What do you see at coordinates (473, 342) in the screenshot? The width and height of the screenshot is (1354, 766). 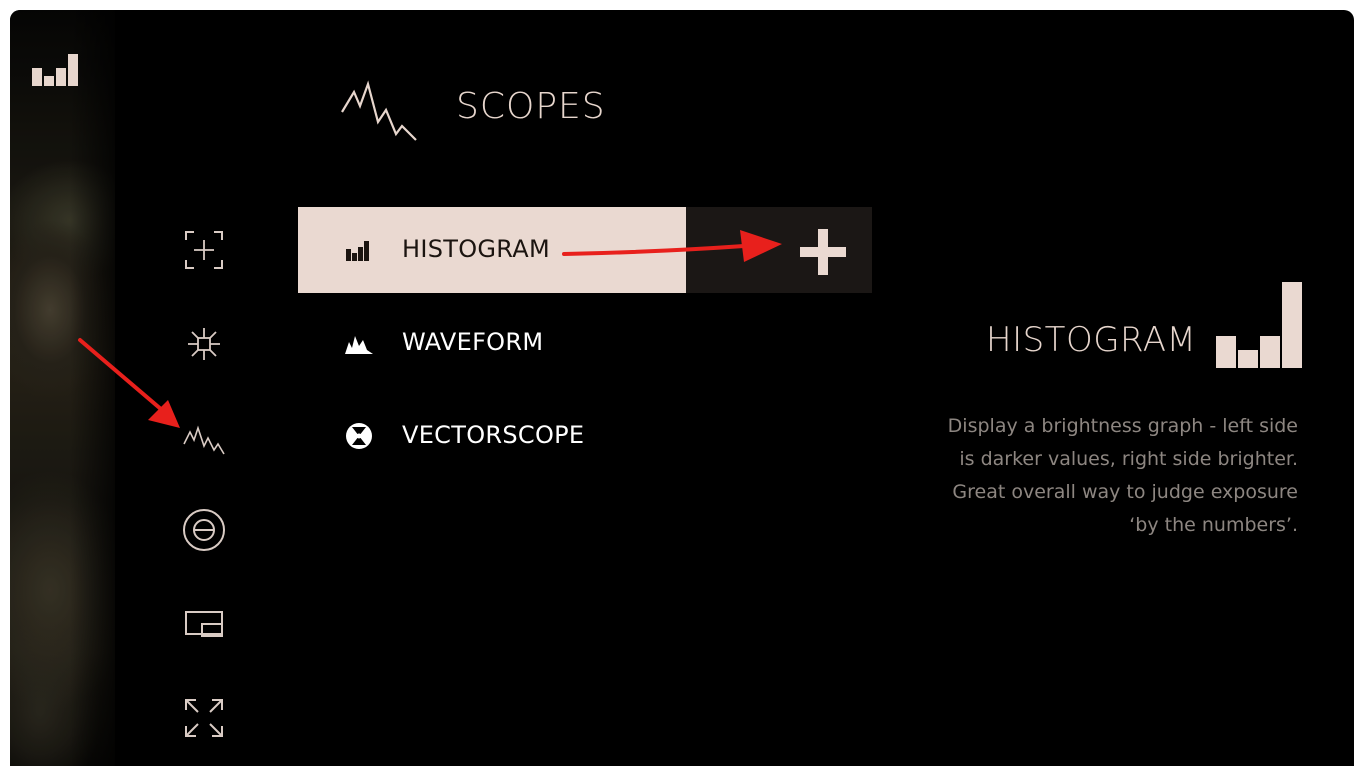 I see `menu-item-label: WAVEFORM` at bounding box center [473, 342].